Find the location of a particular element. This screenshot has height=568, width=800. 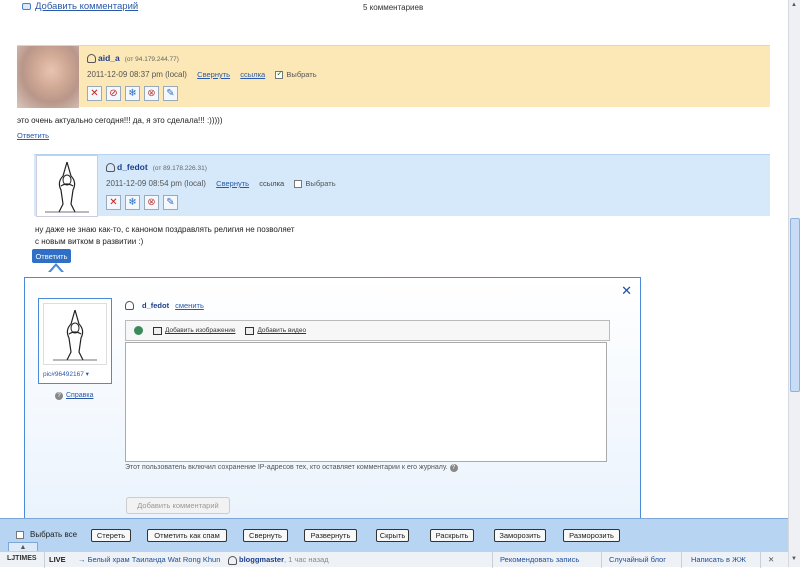

help-link: ? Справка is located at coordinates (74, 396).